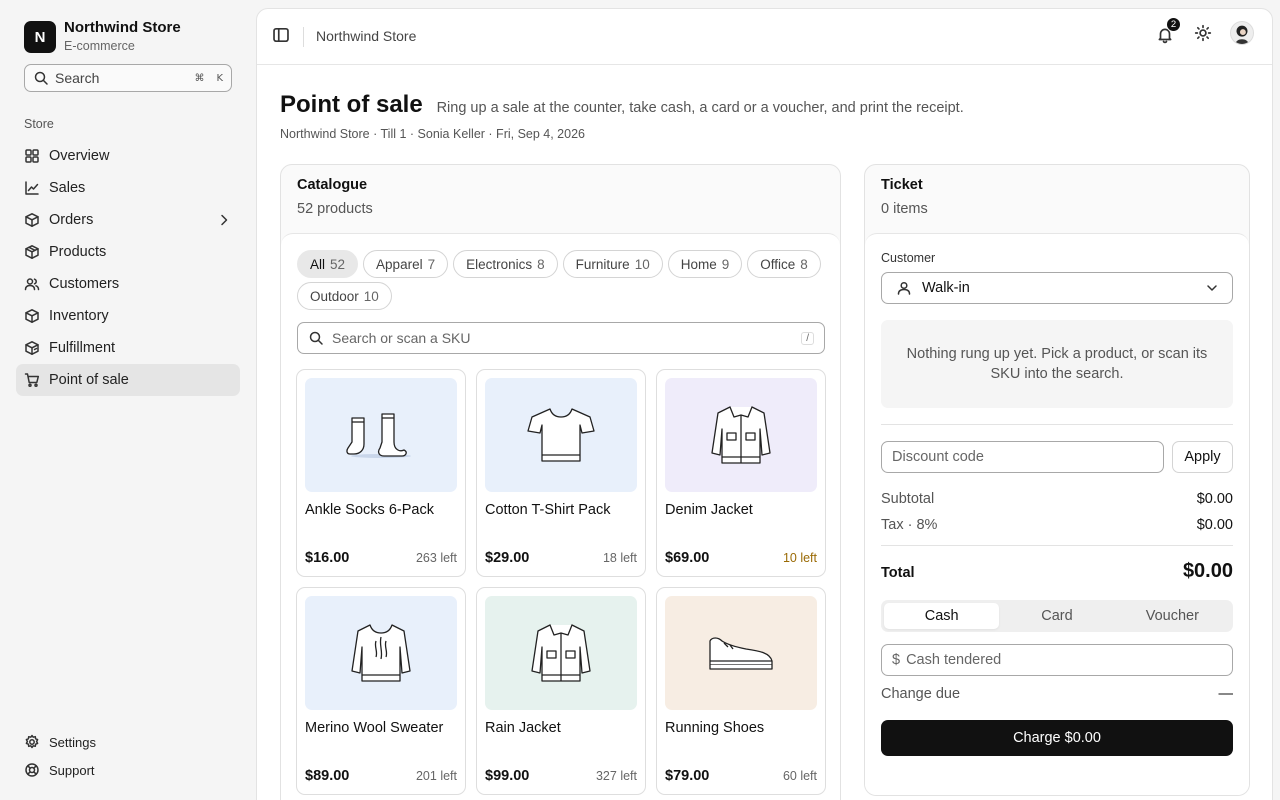 Image resolution: width=1280 pixels, height=800 pixels. What do you see at coordinates (128, 348) in the screenshot?
I see `sidebar-item-fulfillment: Fulfillment` at bounding box center [128, 348].